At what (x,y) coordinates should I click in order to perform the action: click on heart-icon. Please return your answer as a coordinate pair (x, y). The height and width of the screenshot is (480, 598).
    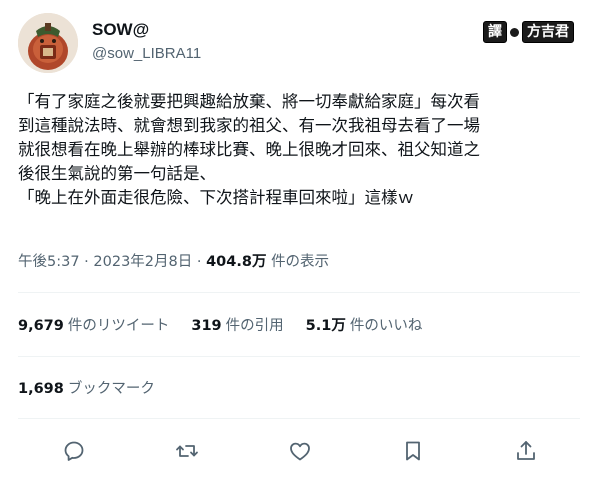
    Looking at the image, I should click on (300, 451).